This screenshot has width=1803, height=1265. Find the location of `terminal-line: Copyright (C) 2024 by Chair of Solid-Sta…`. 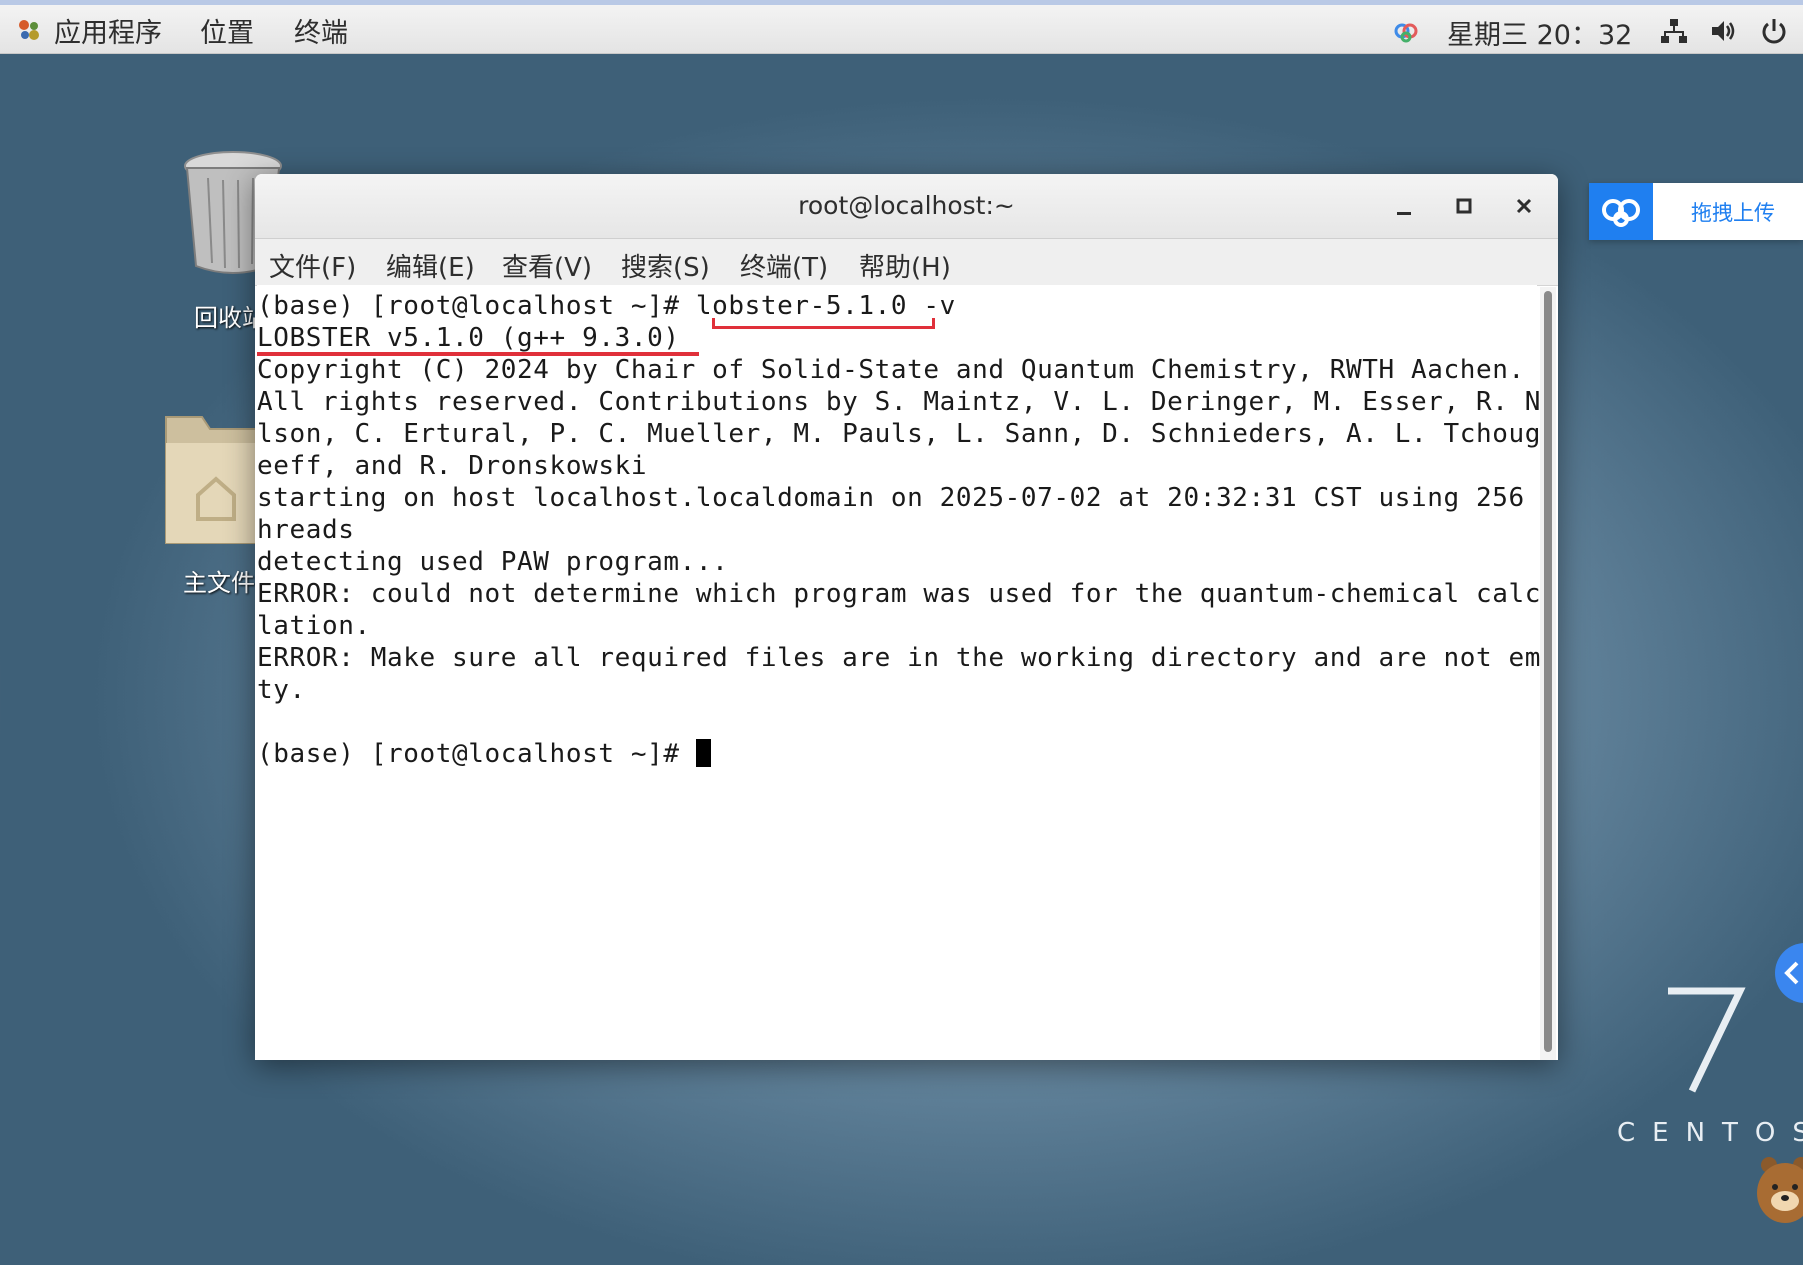

terminal-line: Copyright (C) 2024 by Chair of Solid-Sta… is located at coordinates (891, 370).